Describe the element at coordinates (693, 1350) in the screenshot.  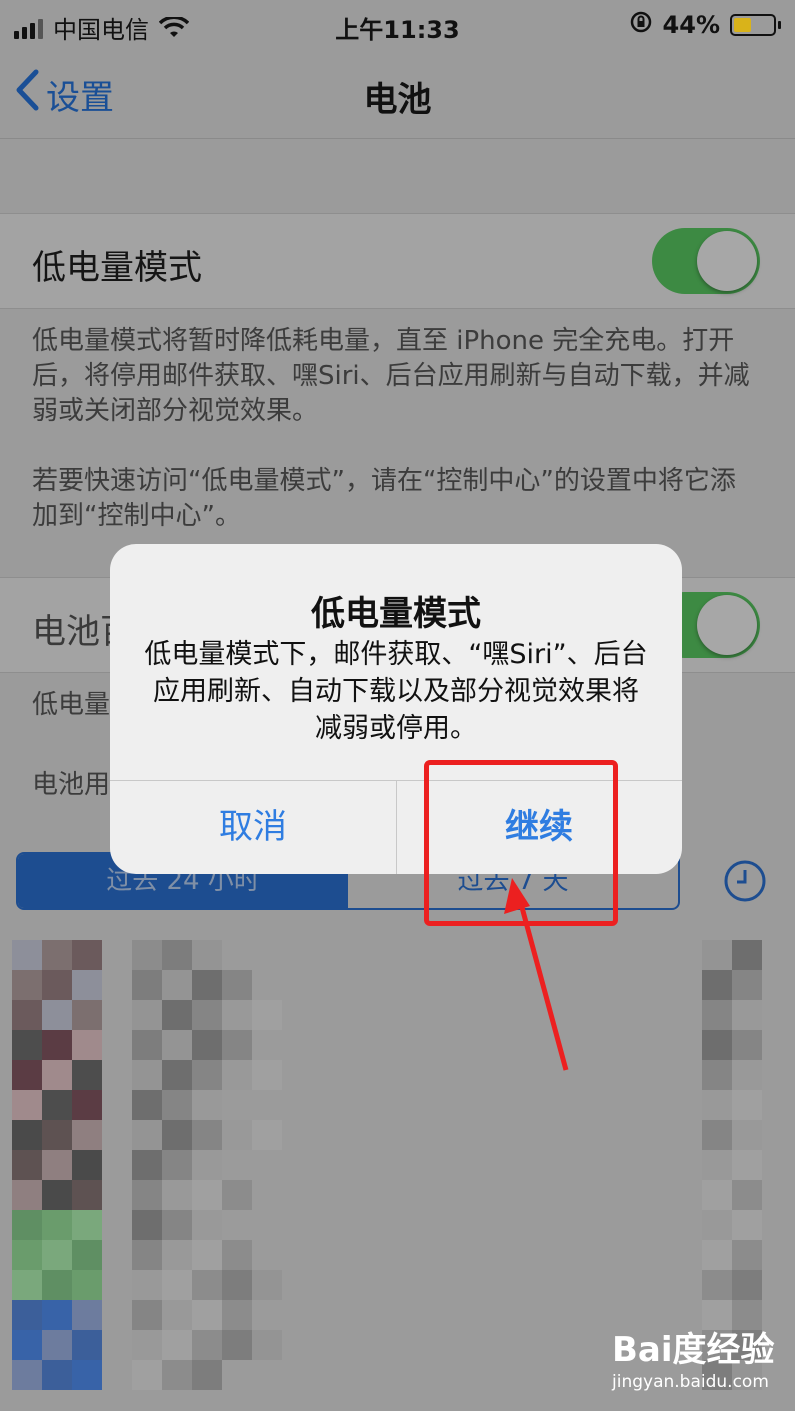
I see `baidu-logo: Bai度经验` at that location.